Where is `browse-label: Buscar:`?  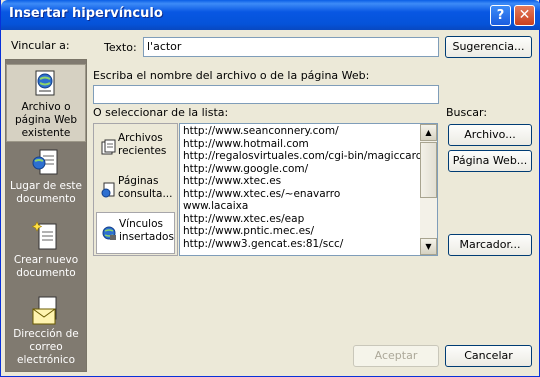
browse-label: Buscar: is located at coordinates (467, 112).